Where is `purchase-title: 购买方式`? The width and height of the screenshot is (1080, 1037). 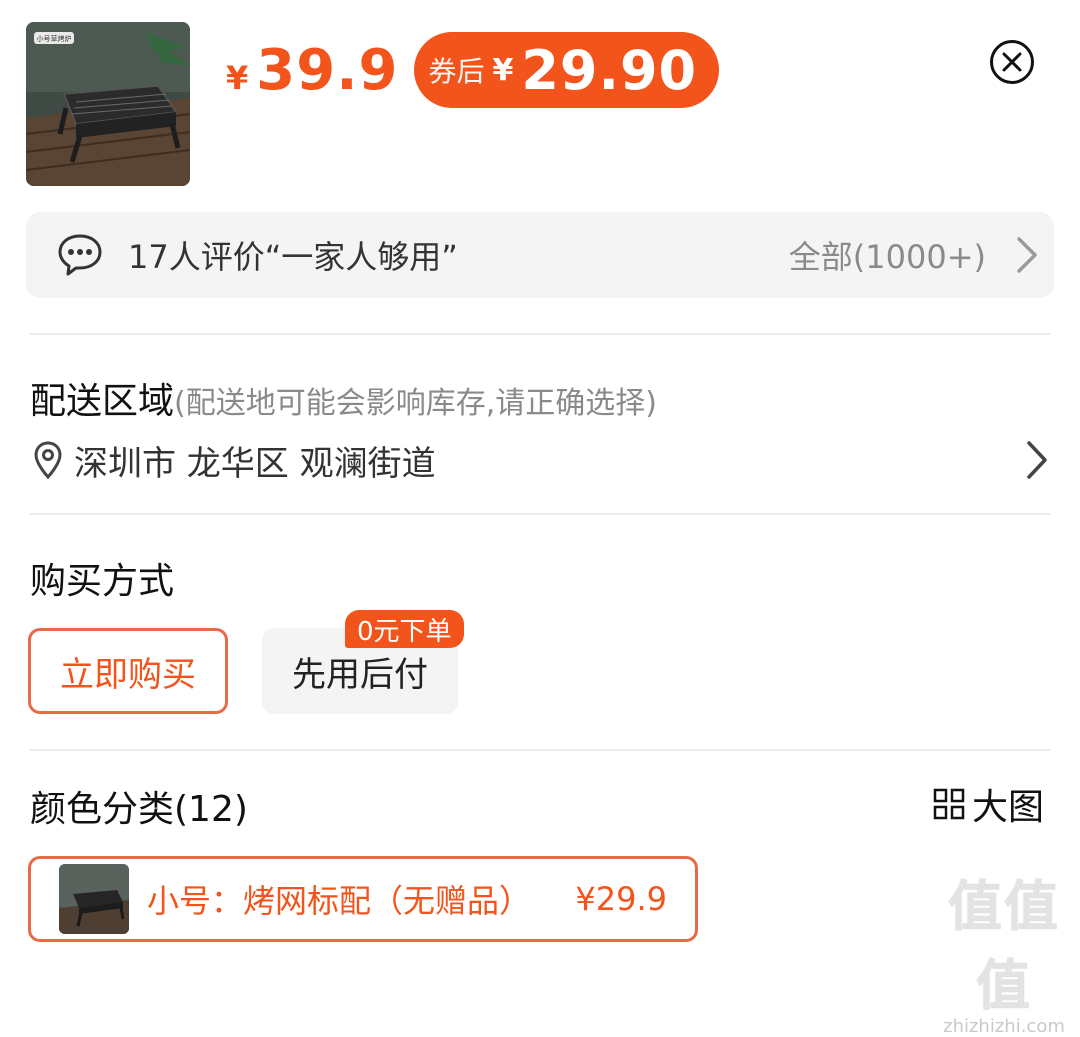
purchase-title: 购买方式 is located at coordinates (102, 581).